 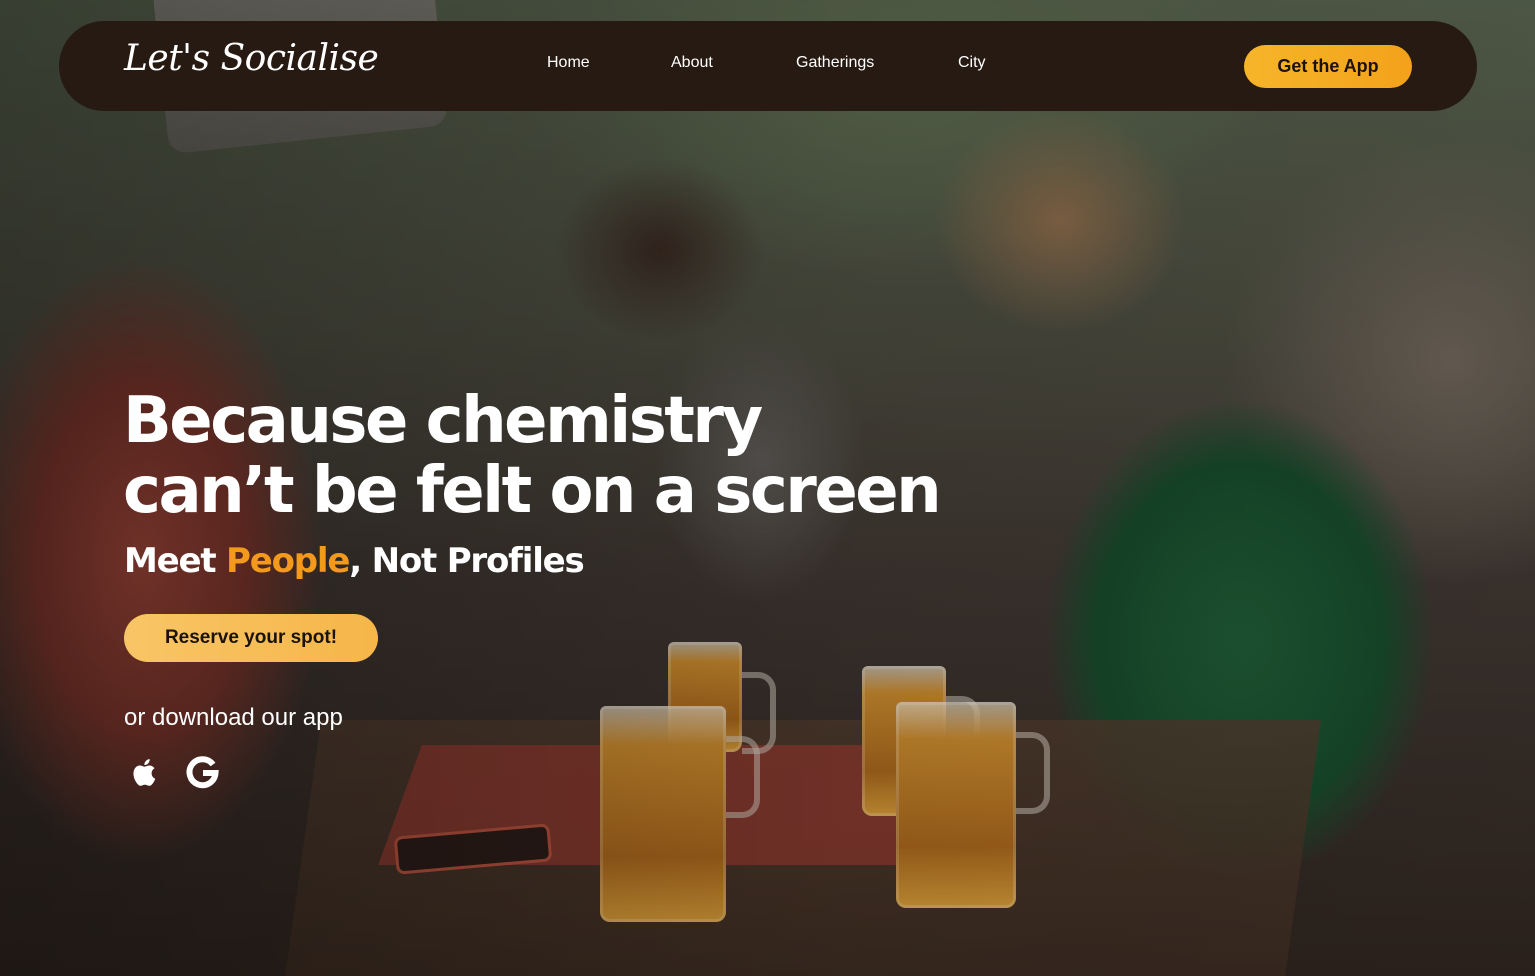 What do you see at coordinates (202, 772) in the screenshot?
I see `google-icon` at bounding box center [202, 772].